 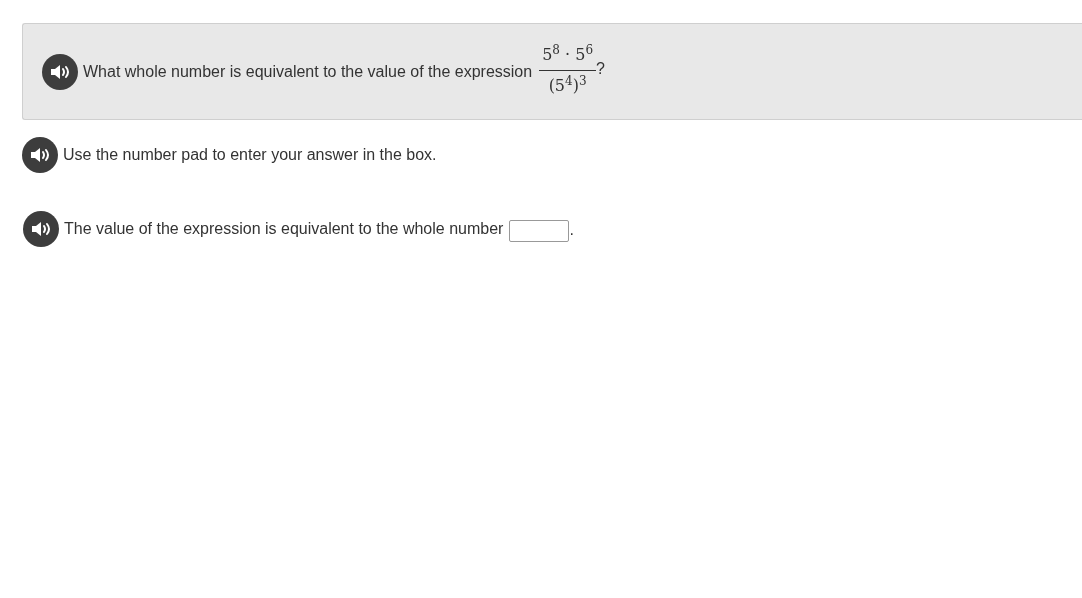 What do you see at coordinates (539, 231) in the screenshot?
I see `answer-field` at bounding box center [539, 231].